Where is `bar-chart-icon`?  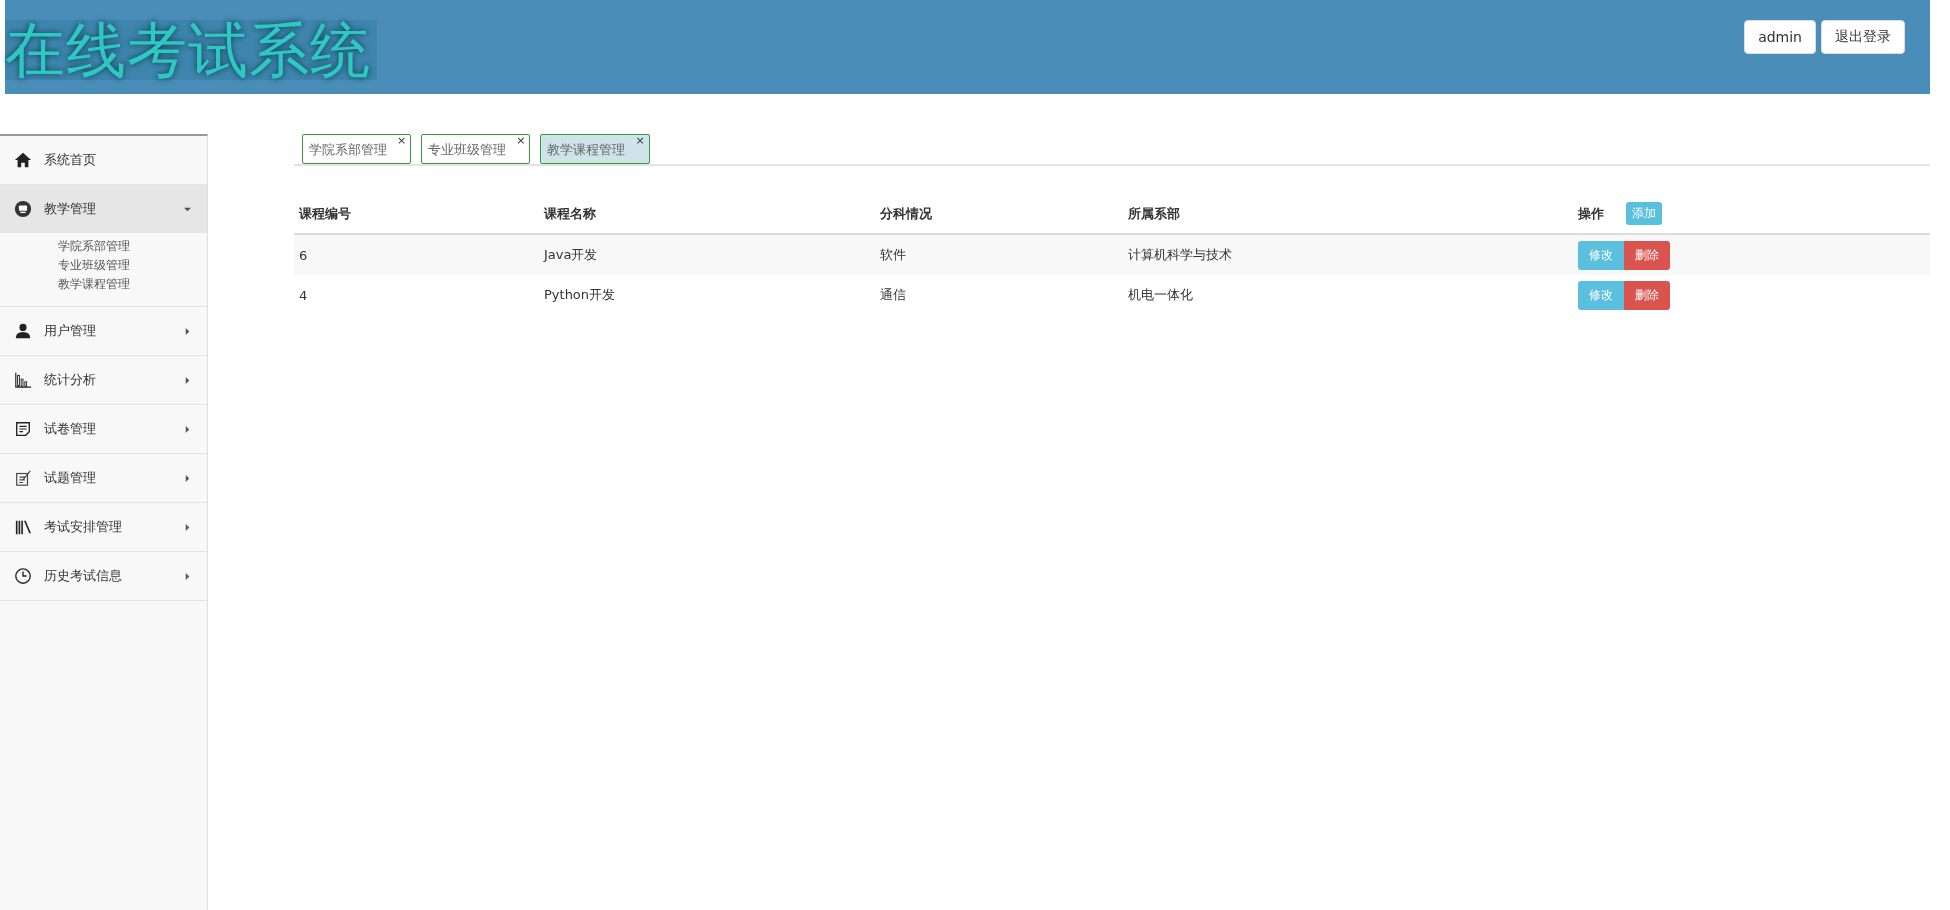
bar-chart-icon is located at coordinates (23, 380).